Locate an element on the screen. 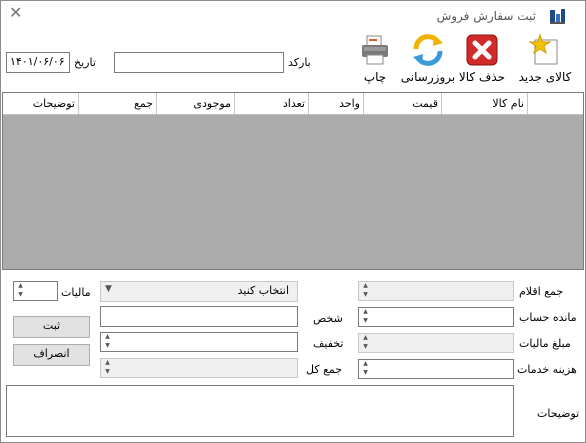 Image resolution: width=586 pixels, height=443 pixels. close-icon: ✕ is located at coordinates (15, 12).